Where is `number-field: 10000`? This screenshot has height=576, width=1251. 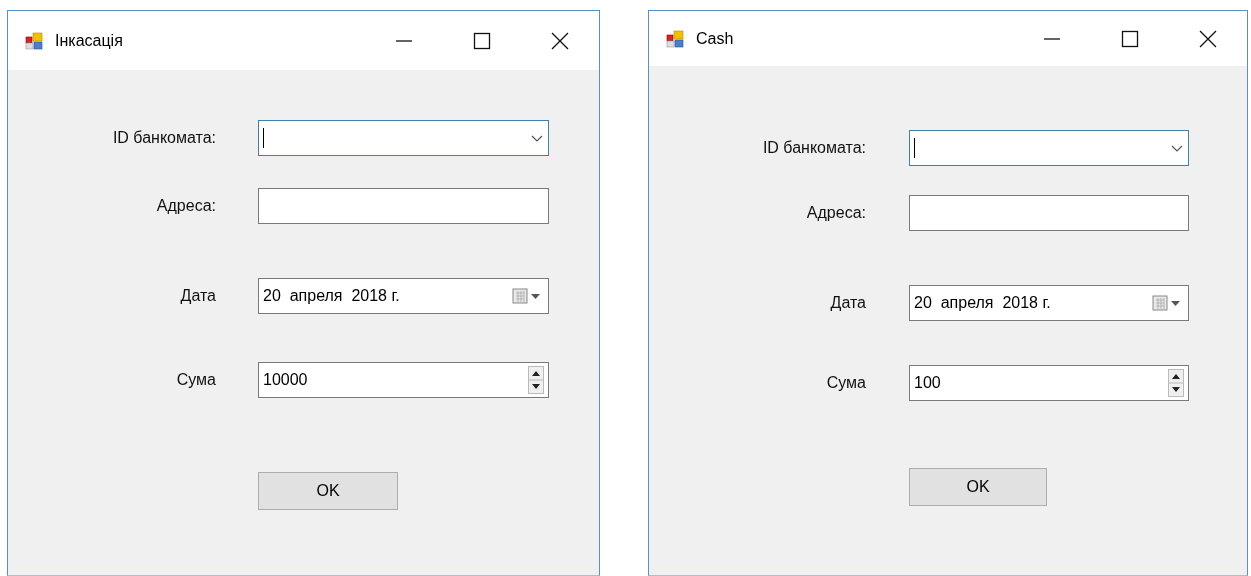 number-field: 10000 is located at coordinates (403, 380).